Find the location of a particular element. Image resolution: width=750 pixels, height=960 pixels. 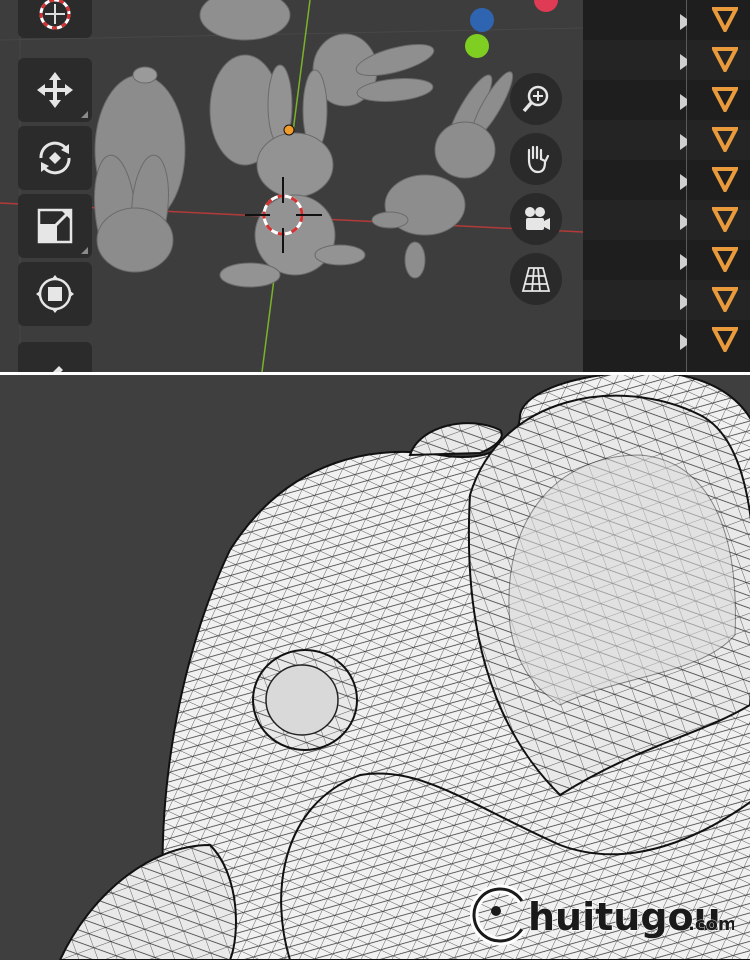

gizmo-z-dot is located at coordinates (482, 20).